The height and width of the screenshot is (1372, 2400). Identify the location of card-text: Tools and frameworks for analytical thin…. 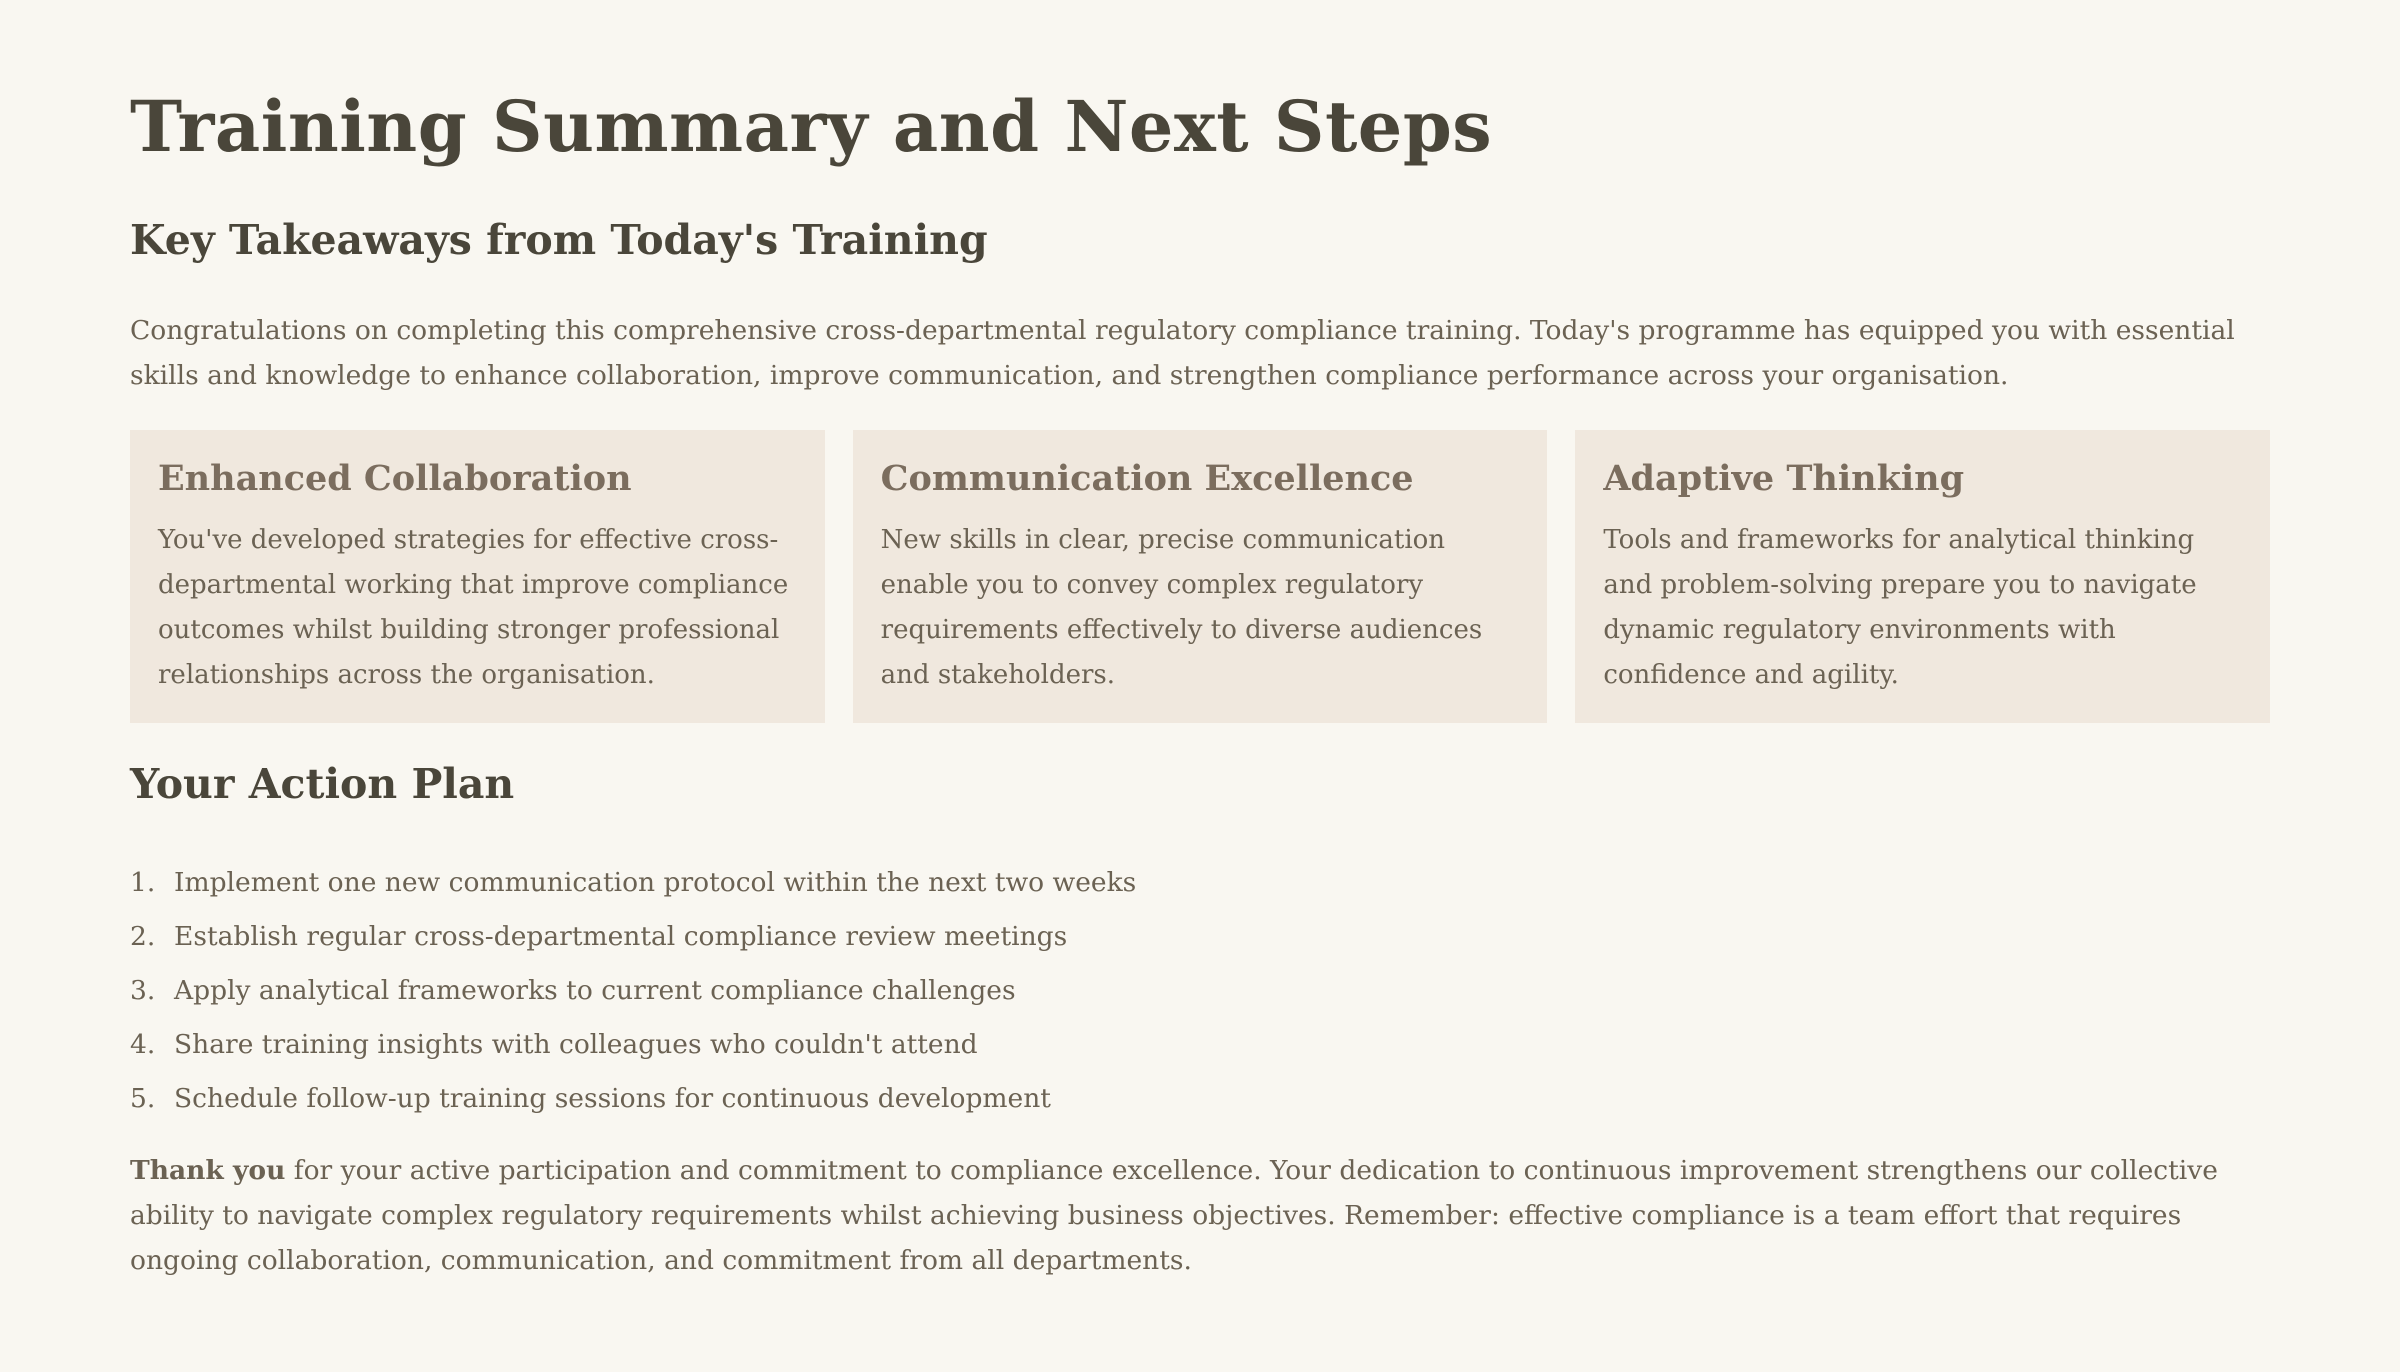
(1900, 607).